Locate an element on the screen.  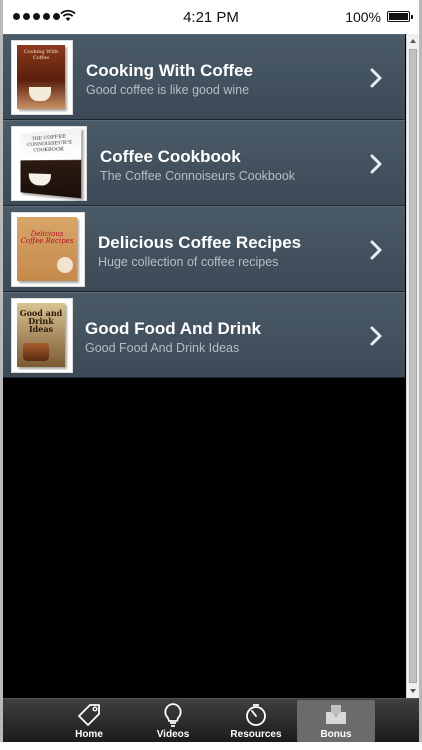
vertical-scrollbar is located at coordinates (412, 366).